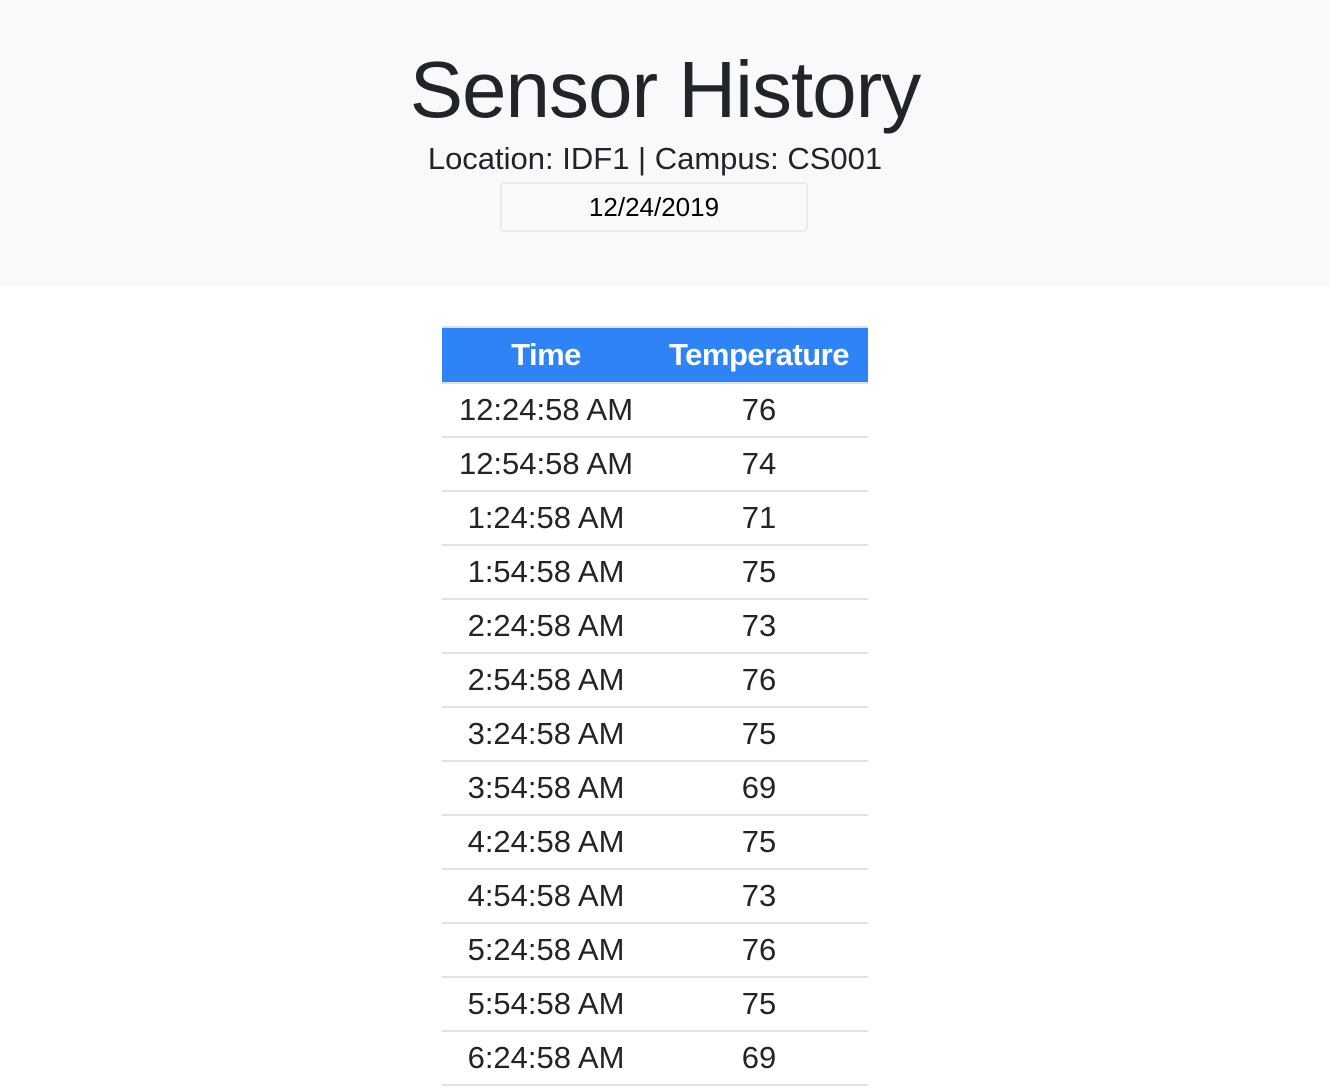  I want to click on table-row: 12:24:58 AM 76, so click(655, 410).